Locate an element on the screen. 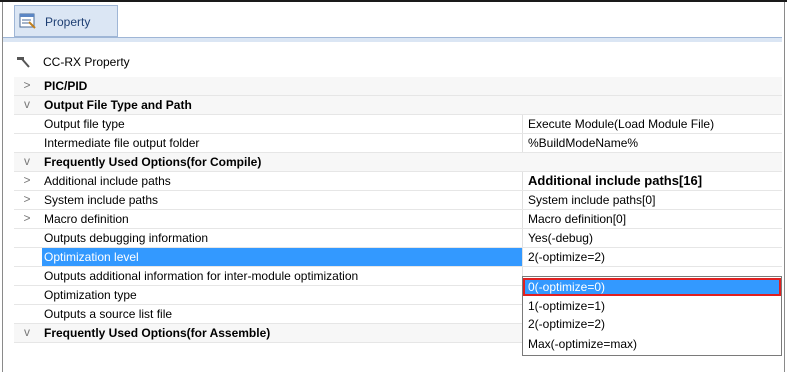  row-value: Yes(-debug) is located at coordinates (560, 238).